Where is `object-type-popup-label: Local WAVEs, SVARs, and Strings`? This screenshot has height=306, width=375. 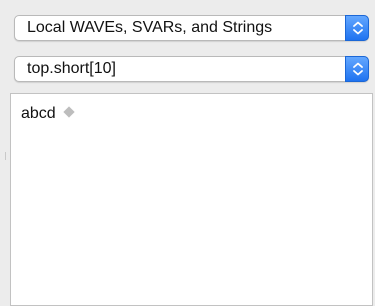 object-type-popup-label: Local WAVEs, SVARs, and Strings is located at coordinates (150, 27).